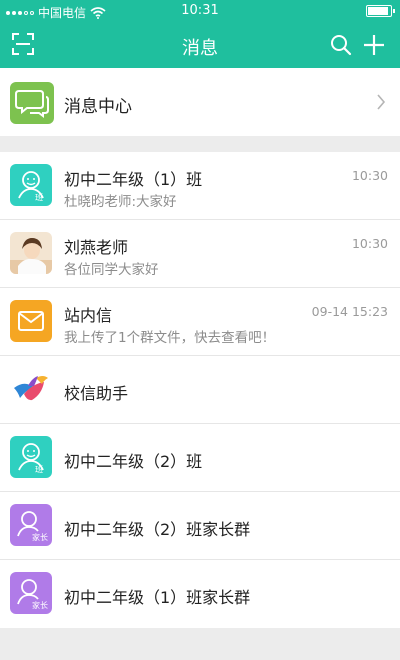 The height and width of the screenshot is (660, 400). I want to click on bottom-strip, so click(200, 644).